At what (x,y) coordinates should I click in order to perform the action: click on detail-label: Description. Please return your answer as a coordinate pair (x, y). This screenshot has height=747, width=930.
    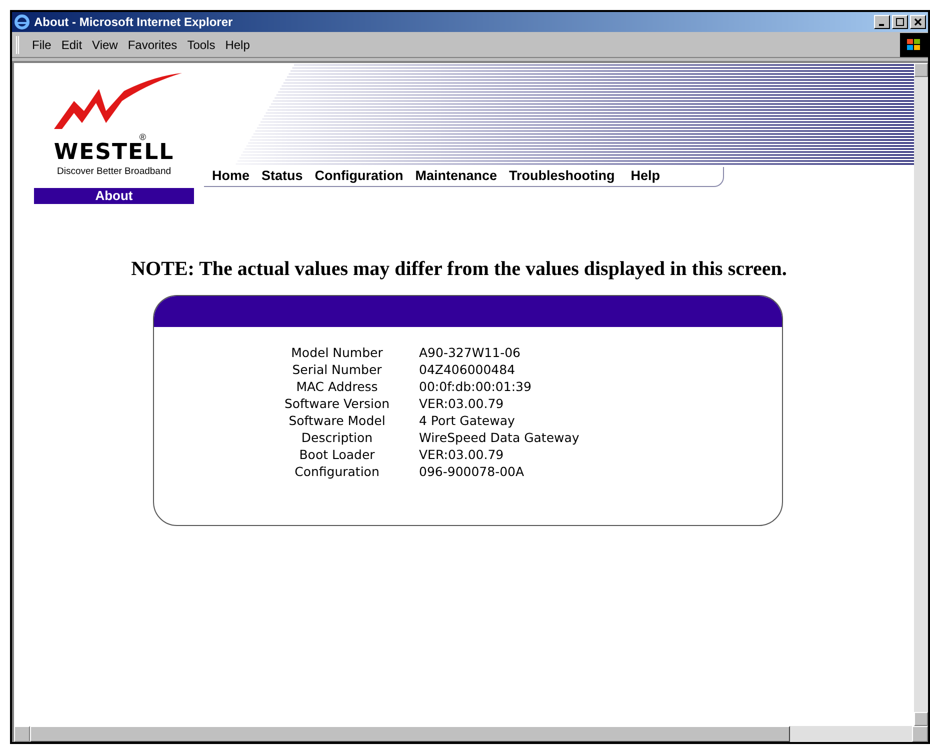
    Looking at the image, I should click on (337, 437).